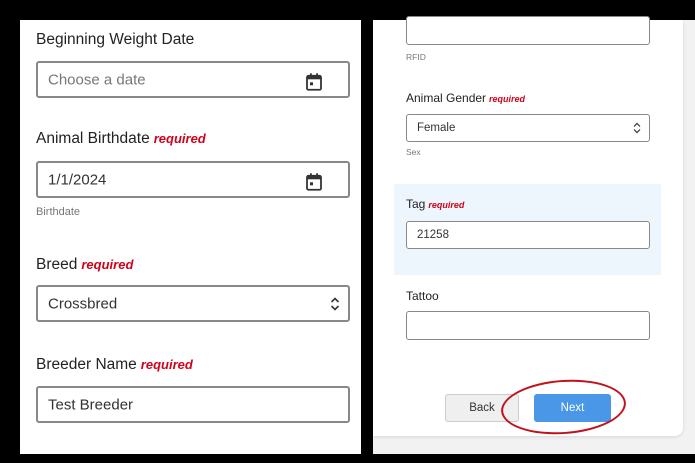  I want to click on birthdate-help-text: Birthdate, so click(58, 212).